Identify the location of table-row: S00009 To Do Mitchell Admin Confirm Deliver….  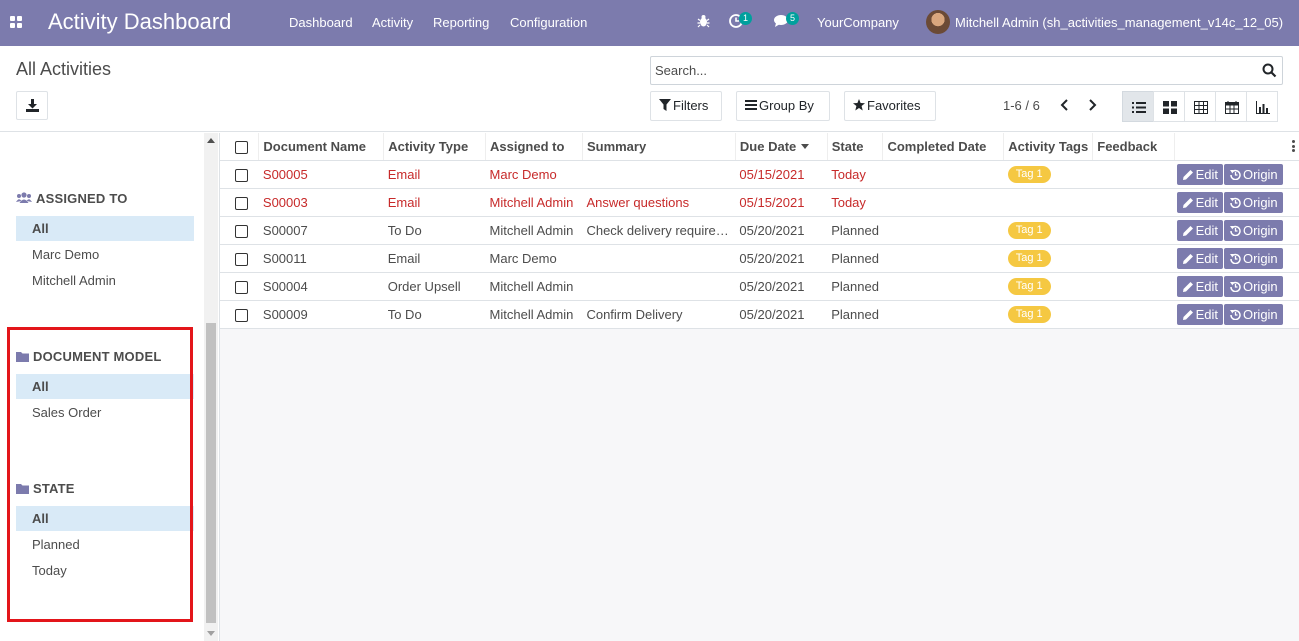
(759, 314).